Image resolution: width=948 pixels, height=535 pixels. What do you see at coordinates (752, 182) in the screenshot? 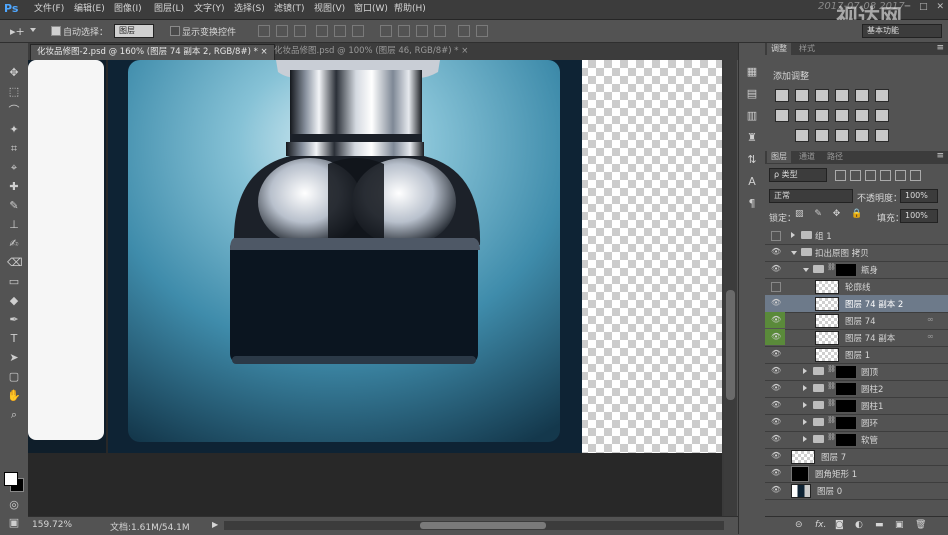
I see `character-panel-icon: A` at bounding box center [752, 182].